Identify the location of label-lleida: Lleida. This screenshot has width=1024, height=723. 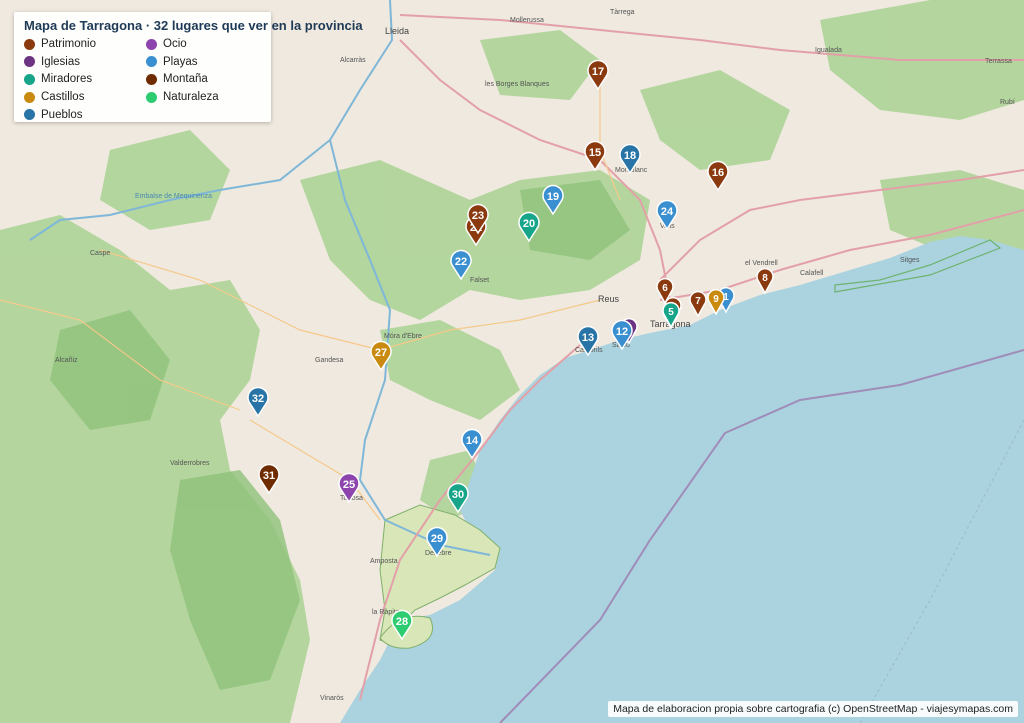
(397, 31).